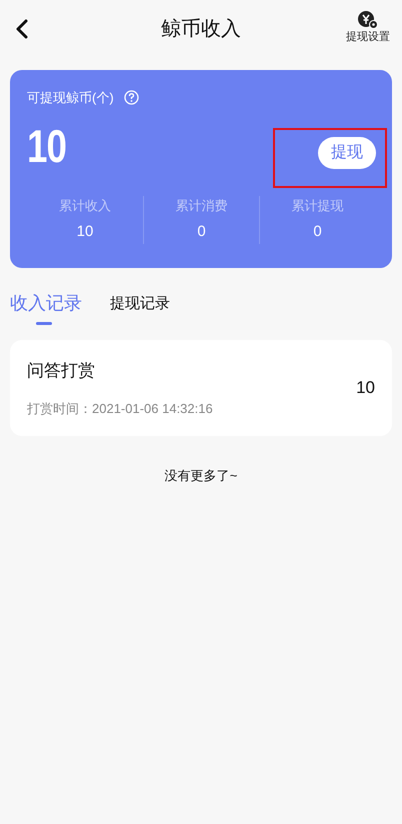 The image size is (402, 824). I want to click on stat-value: 10, so click(85, 232).